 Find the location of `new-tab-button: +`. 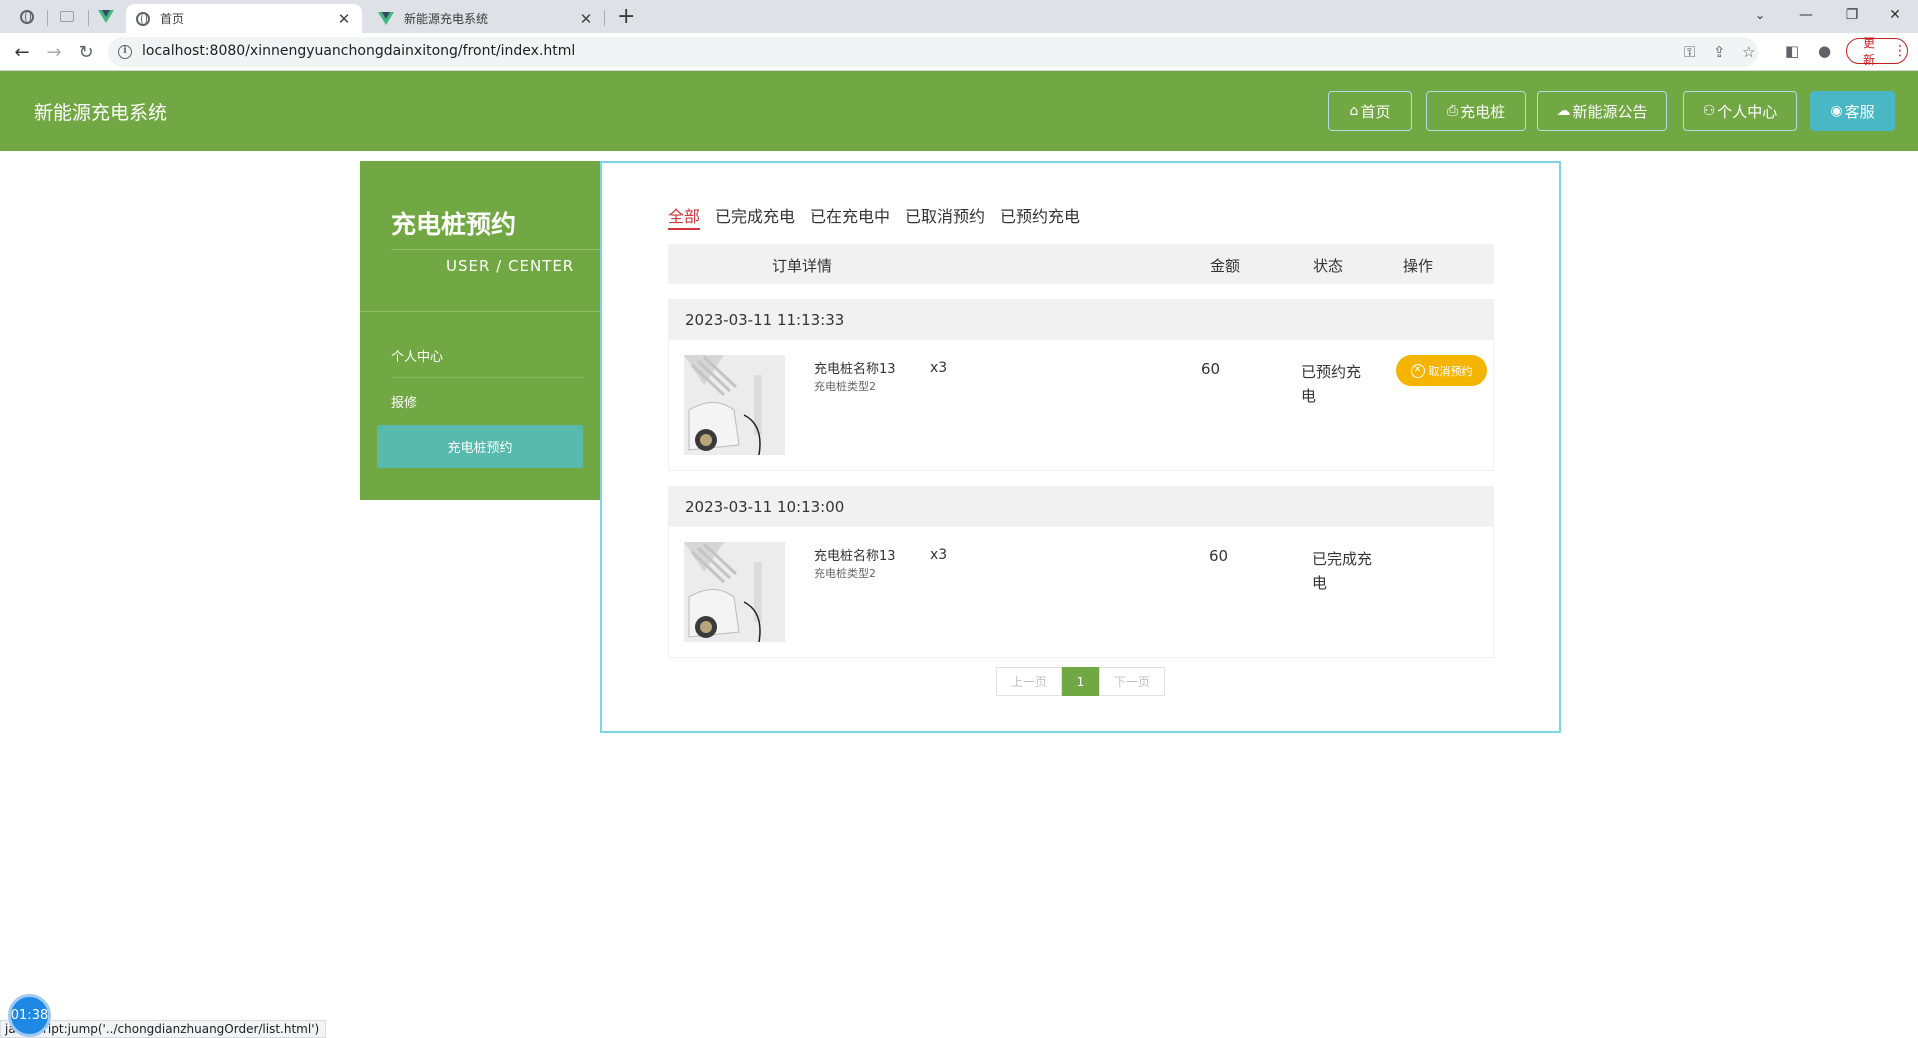

new-tab-button: + is located at coordinates (626, 16).